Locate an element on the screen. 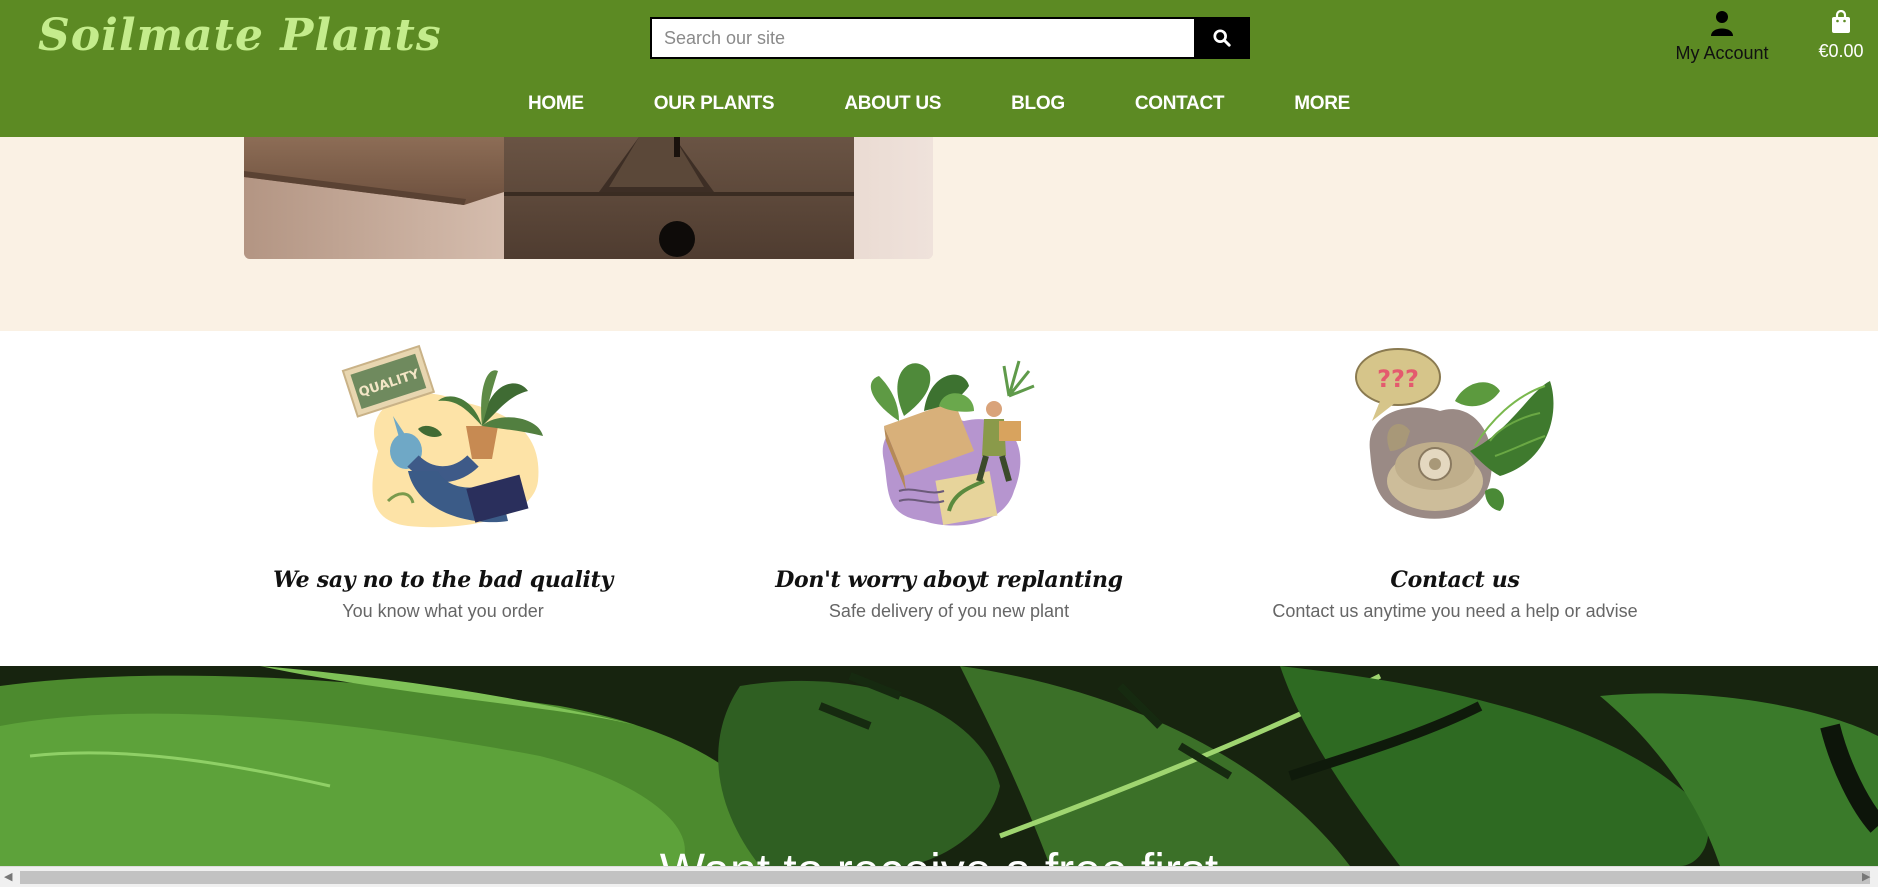 The width and height of the screenshot is (1878, 887). nav-our-plants: OUR PLANTS is located at coordinates (714, 104).